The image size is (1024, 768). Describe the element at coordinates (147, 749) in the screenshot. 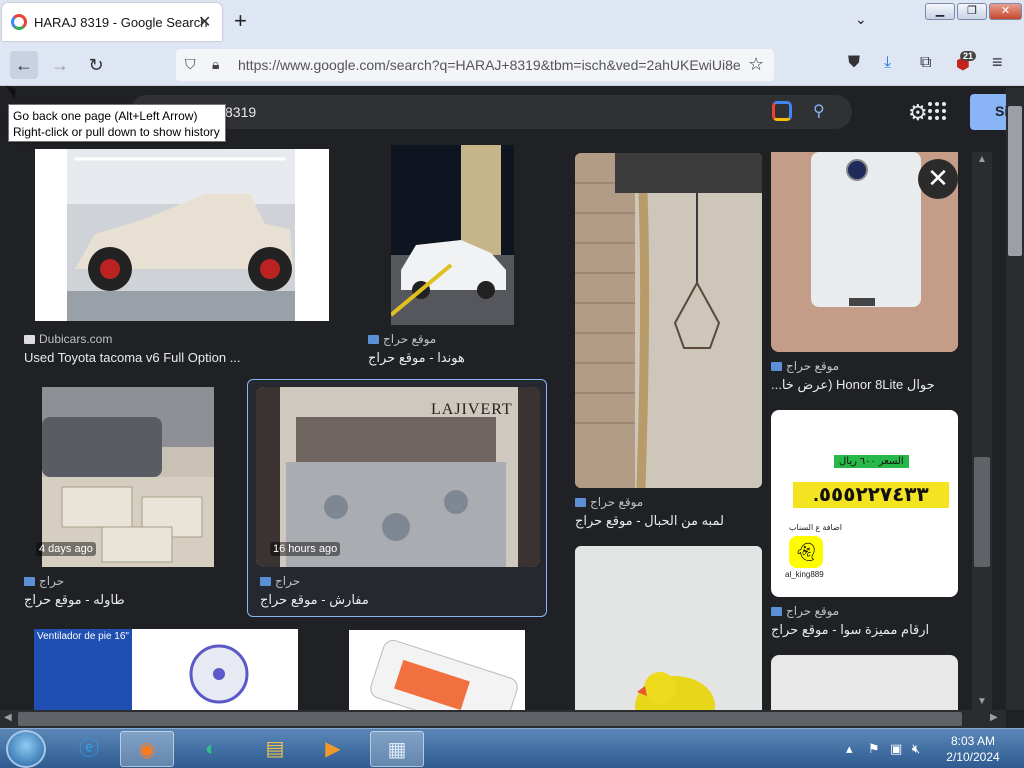

I see `firefox-taskbar-icon: ◉` at that location.